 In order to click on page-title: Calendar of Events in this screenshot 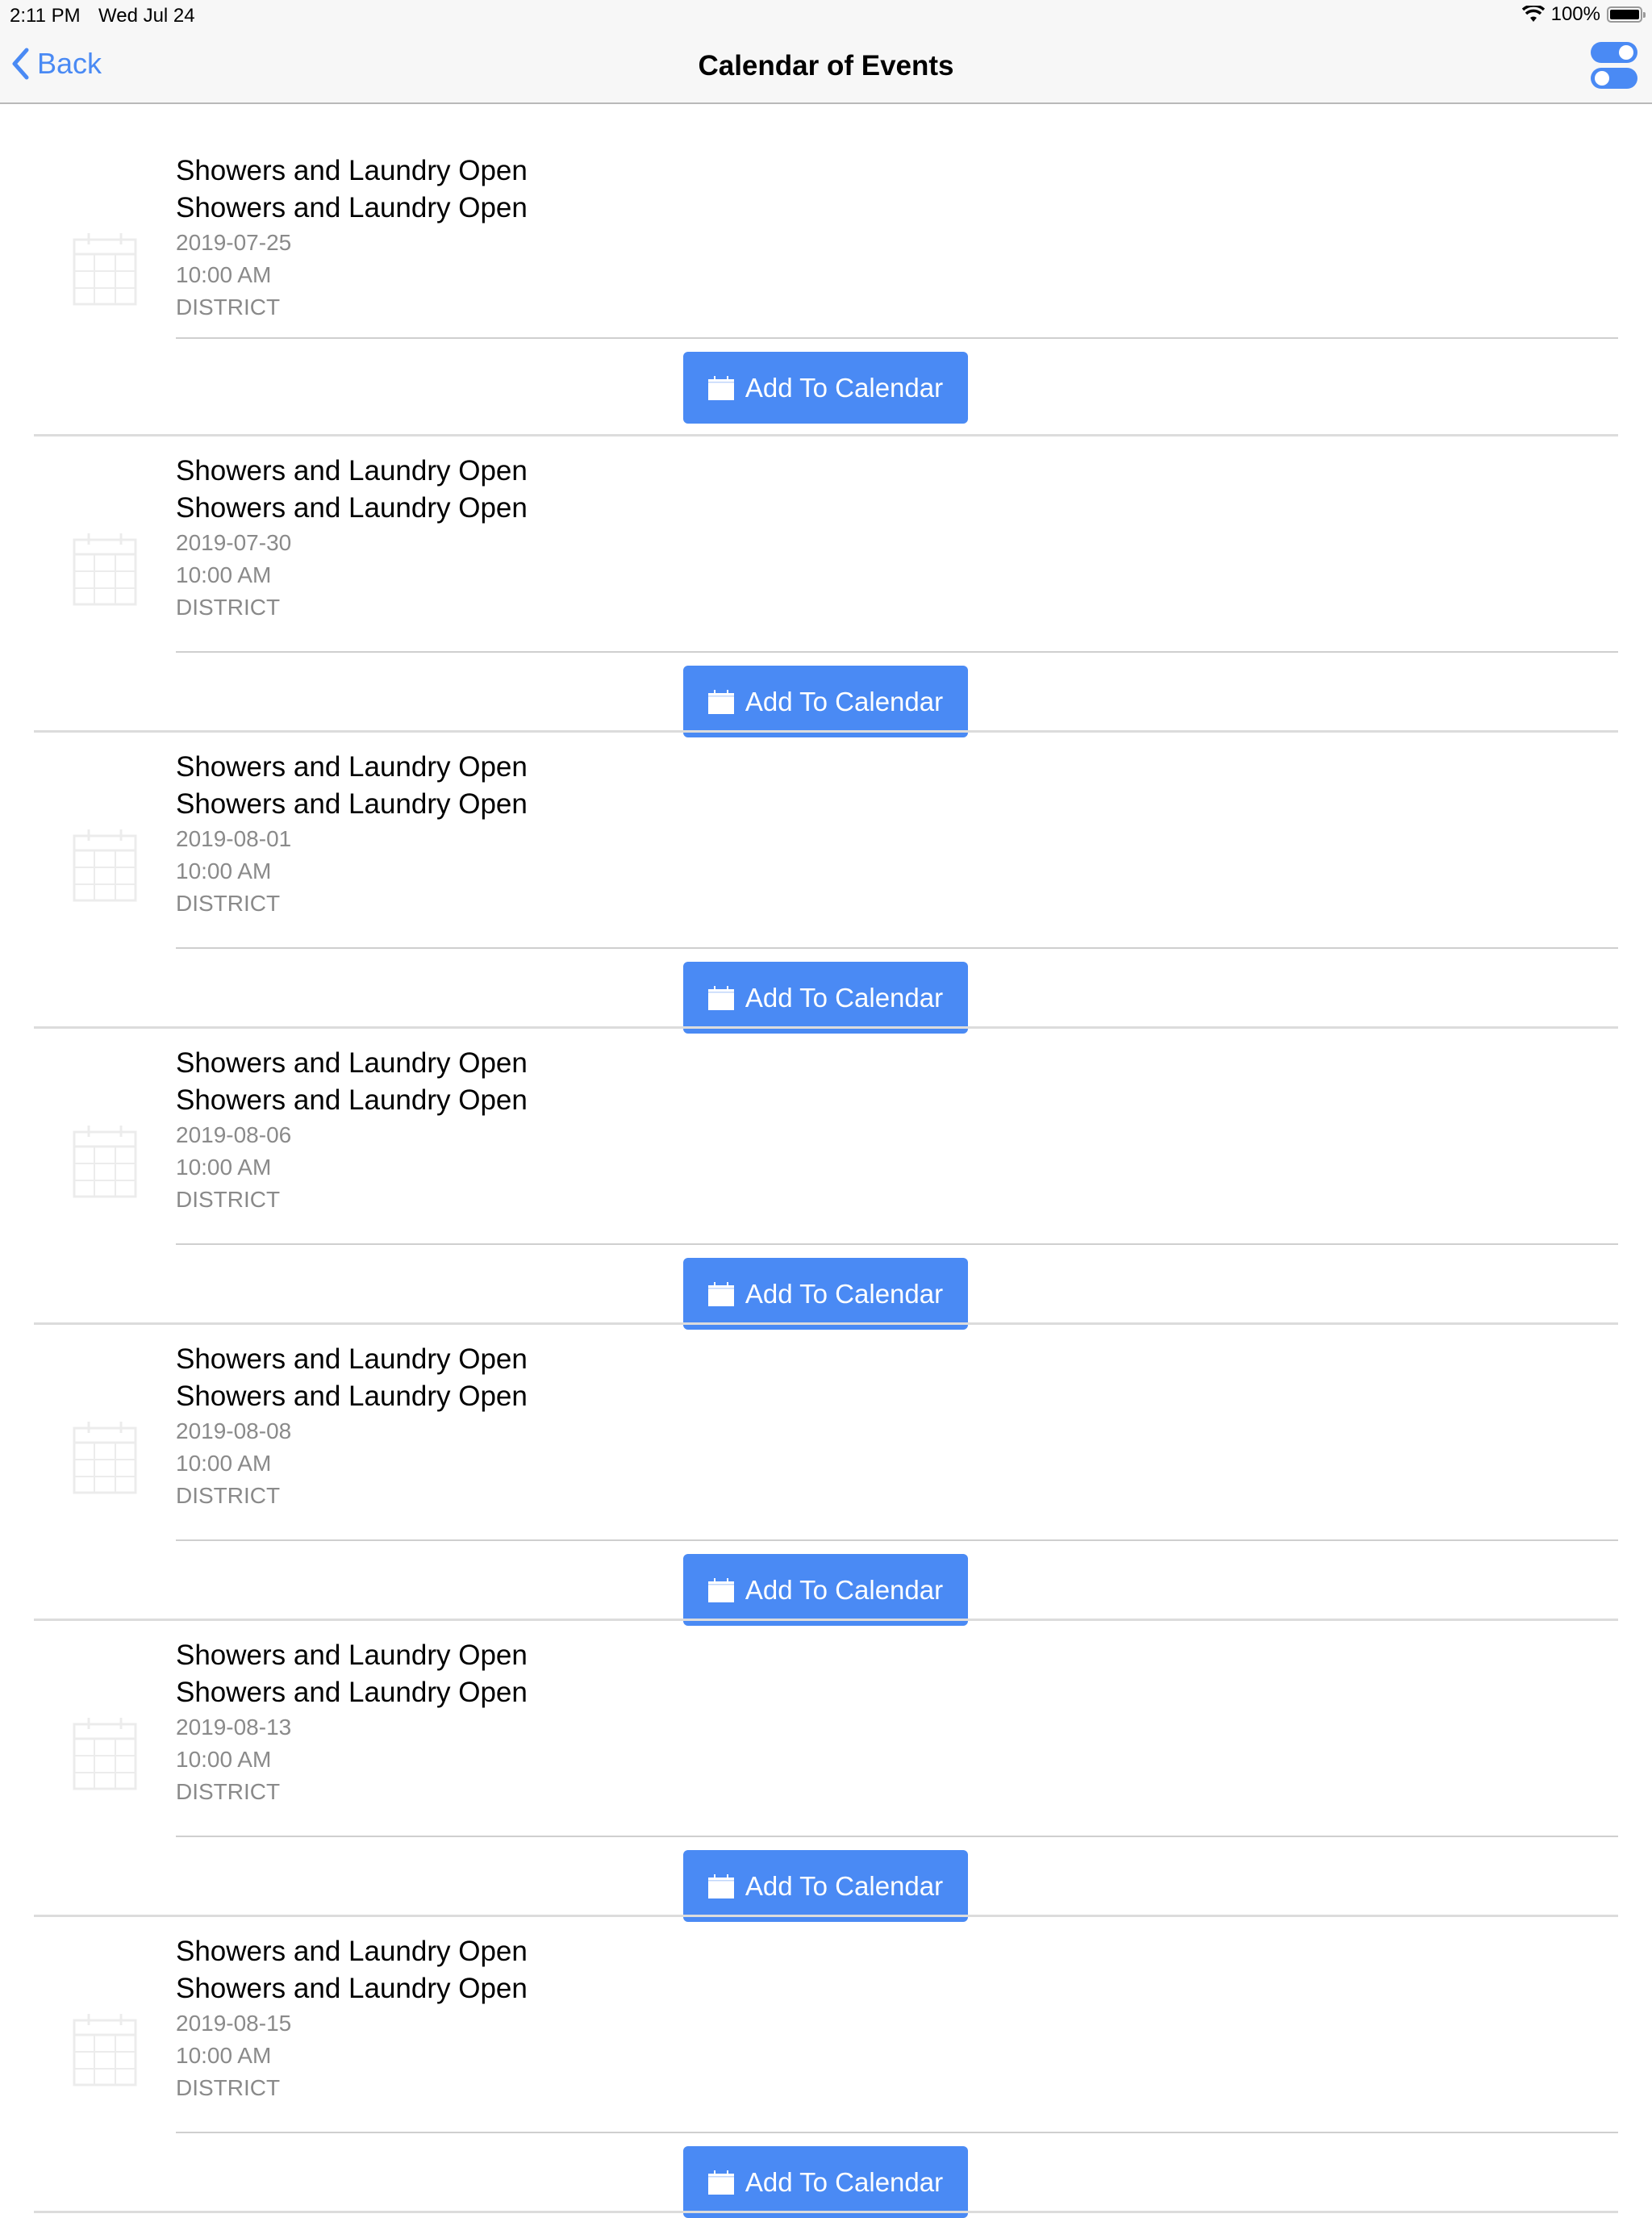, I will do `click(826, 65)`.